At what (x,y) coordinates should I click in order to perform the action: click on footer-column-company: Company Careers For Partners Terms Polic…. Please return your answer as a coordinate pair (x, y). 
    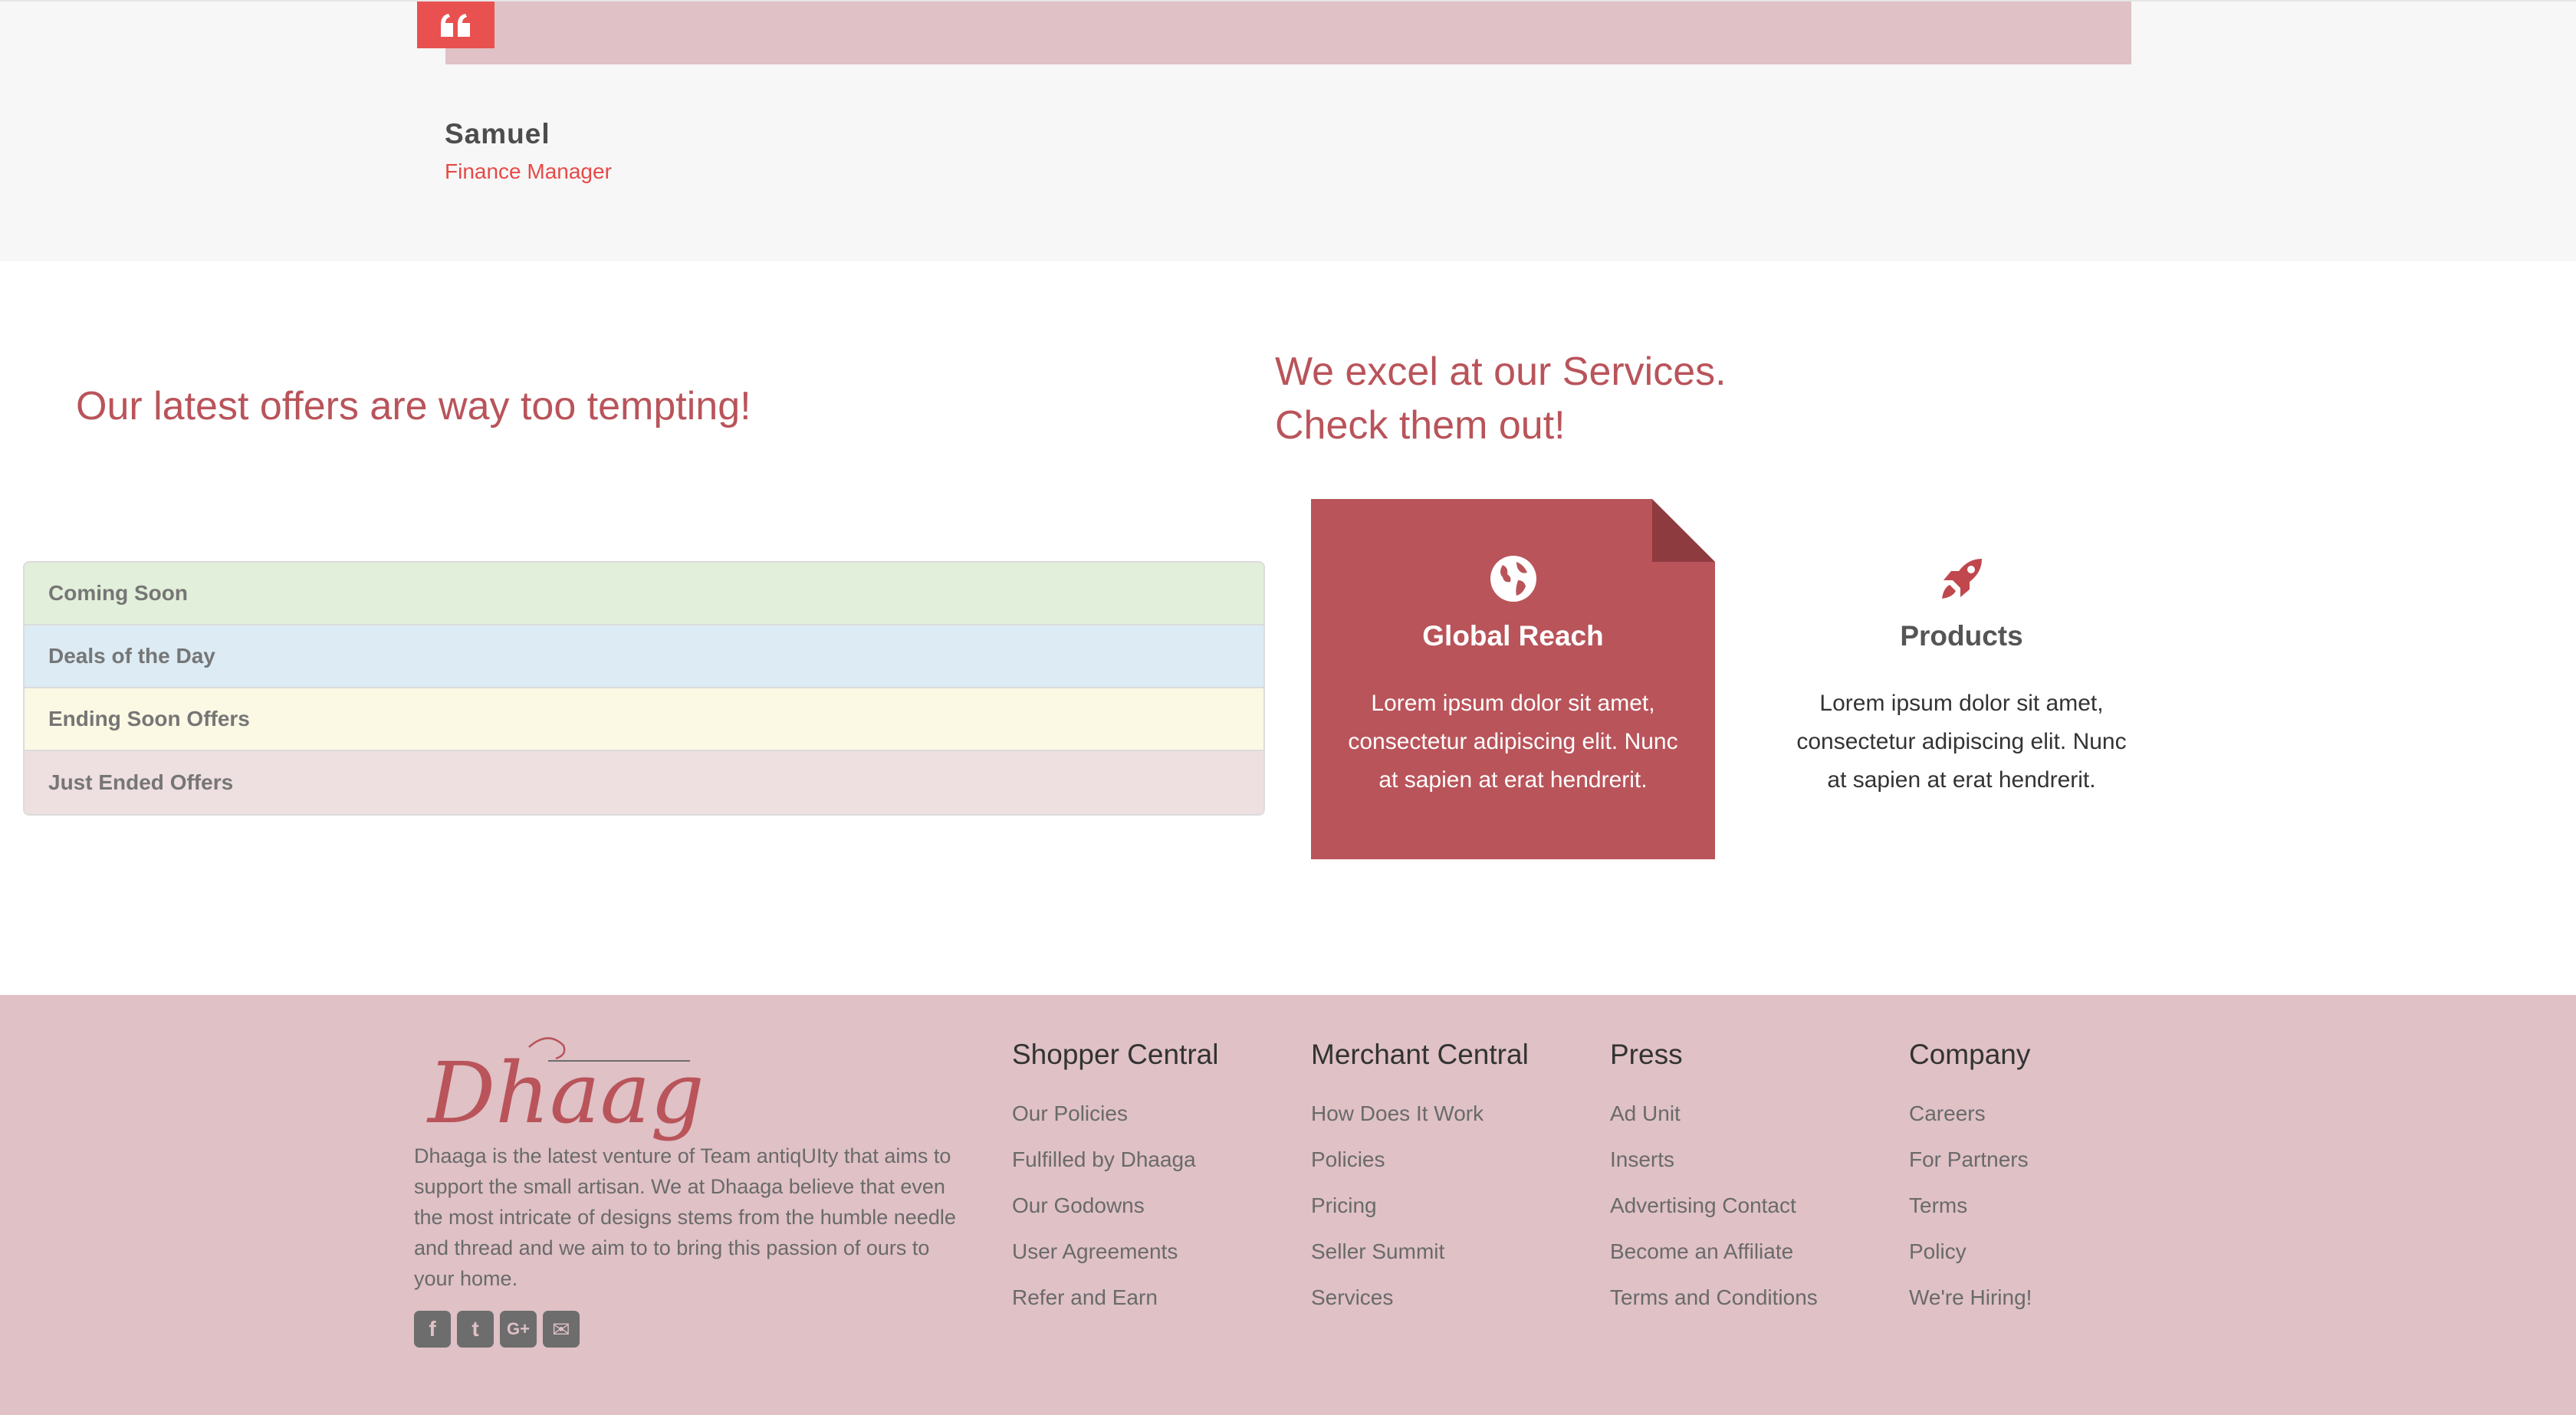
    Looking at the image, I should click on (1971, 1180).